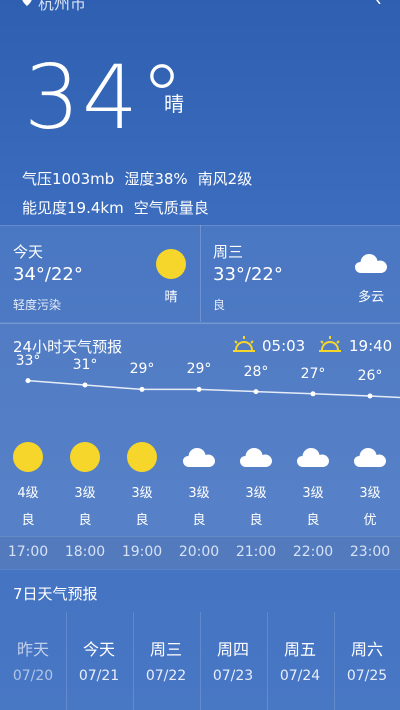  Describe the element at coordinates (228, 252) in the screenshot. I see `tomorrow-label: 周三` at that location.